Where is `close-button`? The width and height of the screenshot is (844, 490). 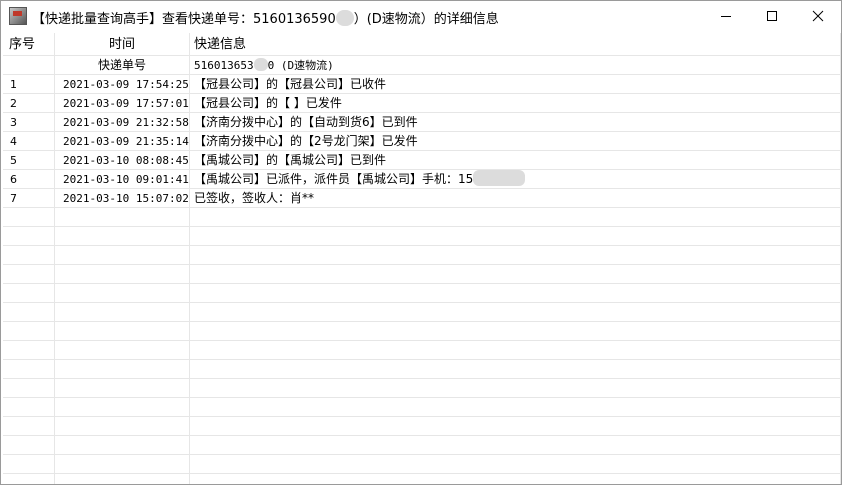 close-button is located at coordinates (818, 16).